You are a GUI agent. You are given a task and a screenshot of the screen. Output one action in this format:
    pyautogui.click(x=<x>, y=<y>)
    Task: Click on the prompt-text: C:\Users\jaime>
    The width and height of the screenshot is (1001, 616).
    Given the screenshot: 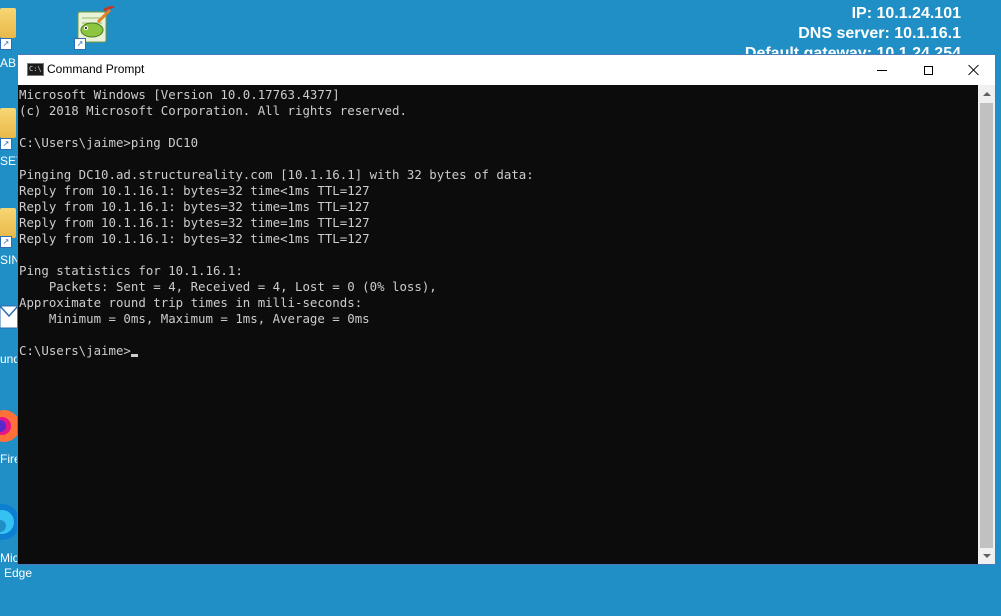 What is the action you would take?
    pyautogui.click(x=75, y=350)
    